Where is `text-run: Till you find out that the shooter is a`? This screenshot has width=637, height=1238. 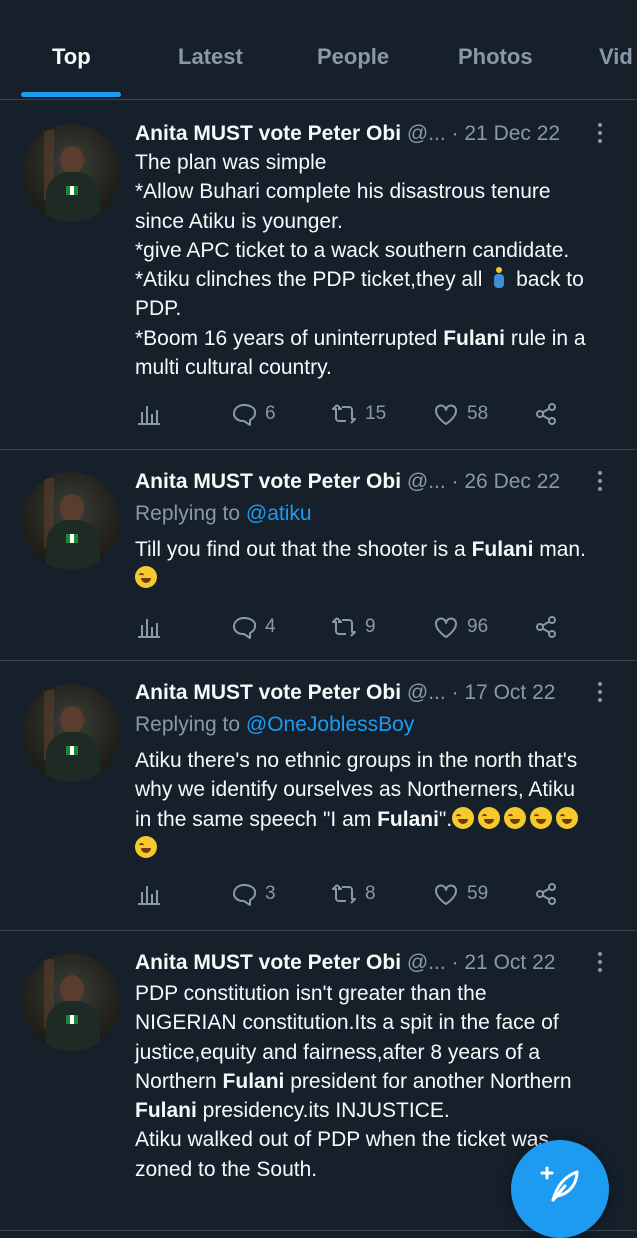 text-run: Till you find out that the shooter is a is located at coordinates (303, 549).